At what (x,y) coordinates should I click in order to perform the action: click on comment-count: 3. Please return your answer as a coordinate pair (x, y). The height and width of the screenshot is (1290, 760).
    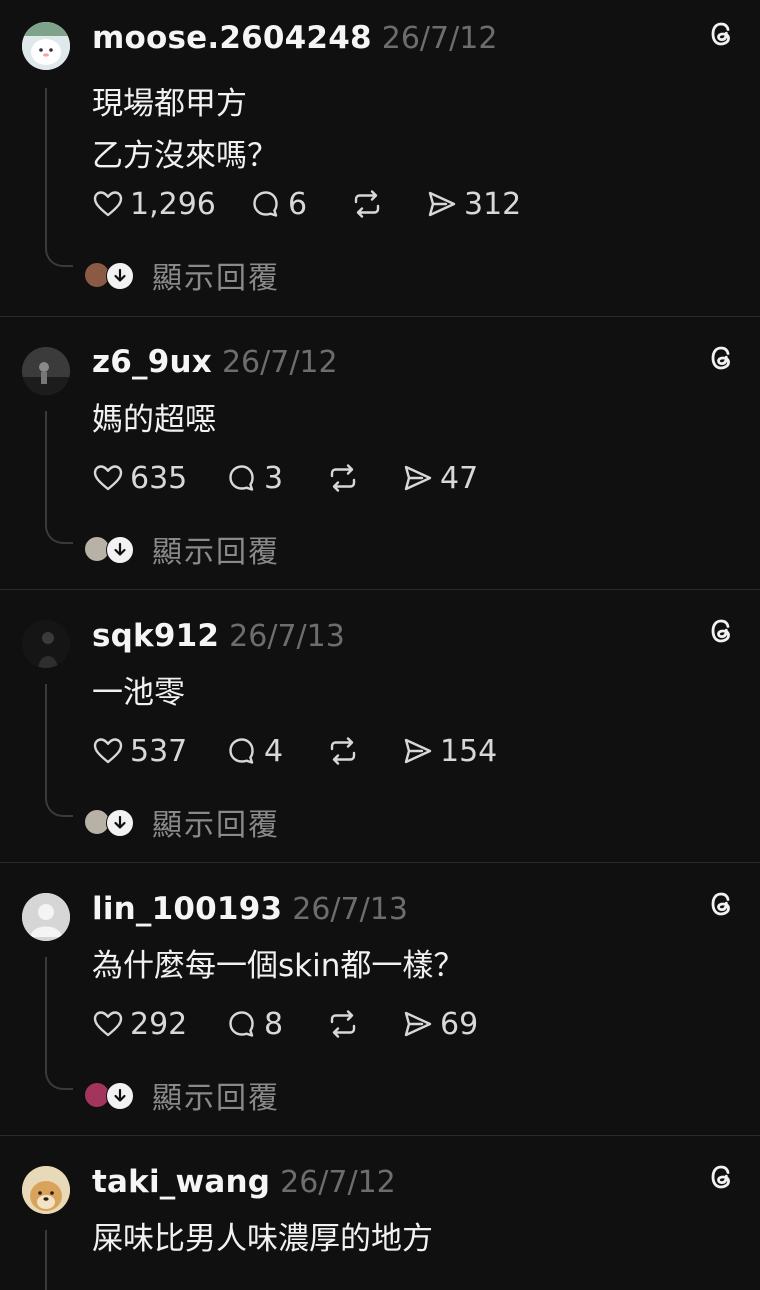
    Looking at the image, I should click on (274, 478).